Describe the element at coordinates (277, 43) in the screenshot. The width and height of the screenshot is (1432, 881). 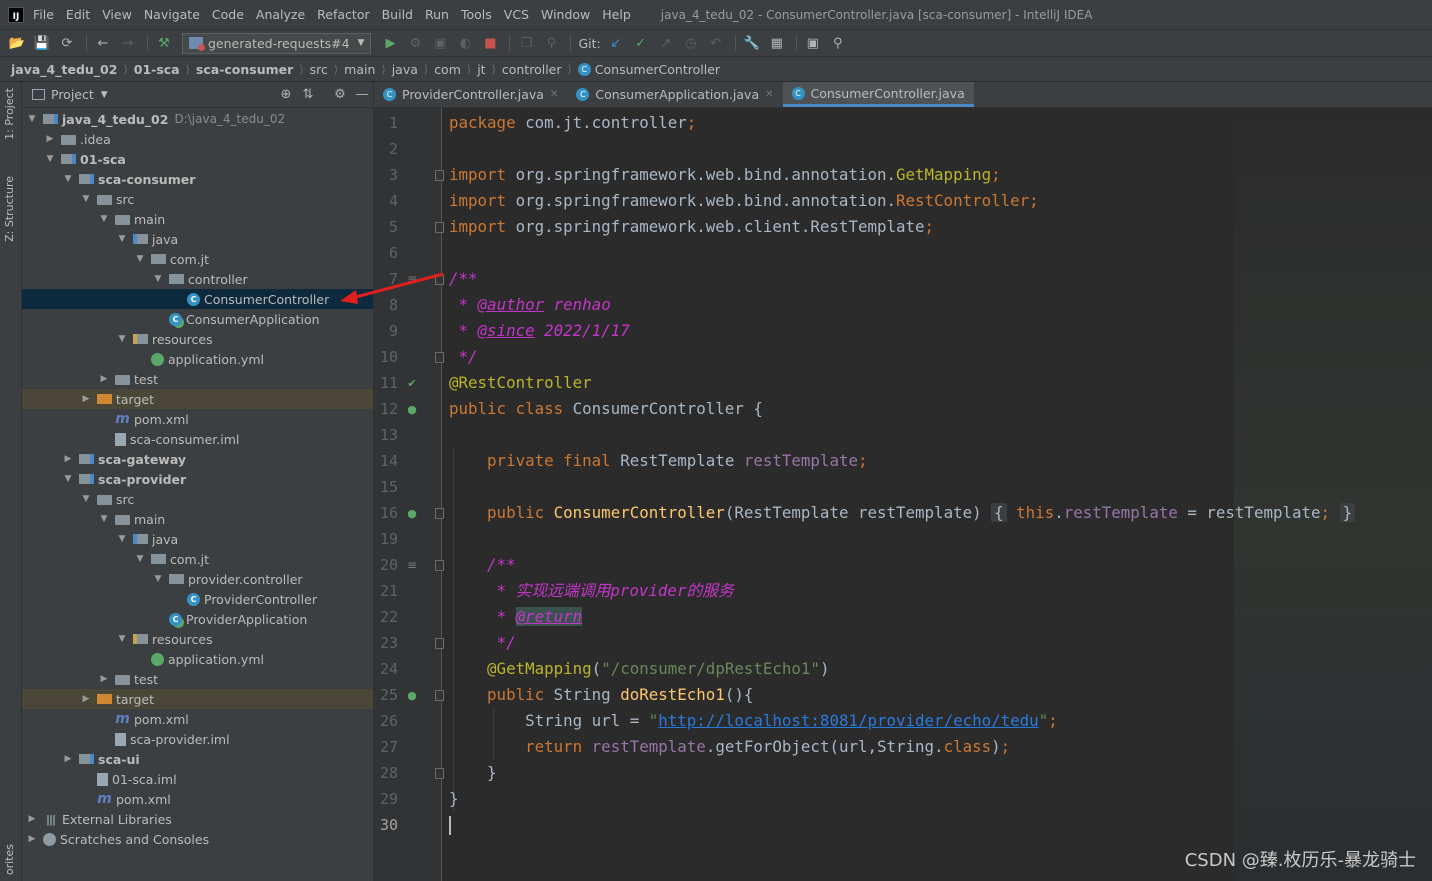
I see `run-configuration-selector: generated-requests#4 ▼` at that location.